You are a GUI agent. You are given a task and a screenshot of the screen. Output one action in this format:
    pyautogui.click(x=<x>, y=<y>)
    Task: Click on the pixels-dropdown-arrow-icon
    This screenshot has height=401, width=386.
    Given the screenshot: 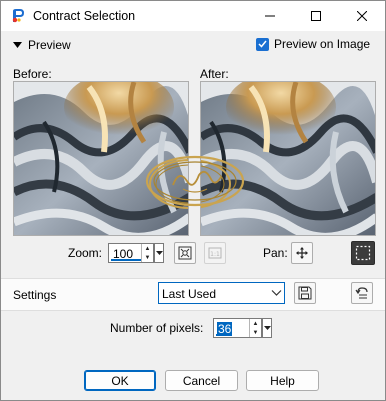 What is the action you would take?
    pyautogui.click(x=267, y=328)
    